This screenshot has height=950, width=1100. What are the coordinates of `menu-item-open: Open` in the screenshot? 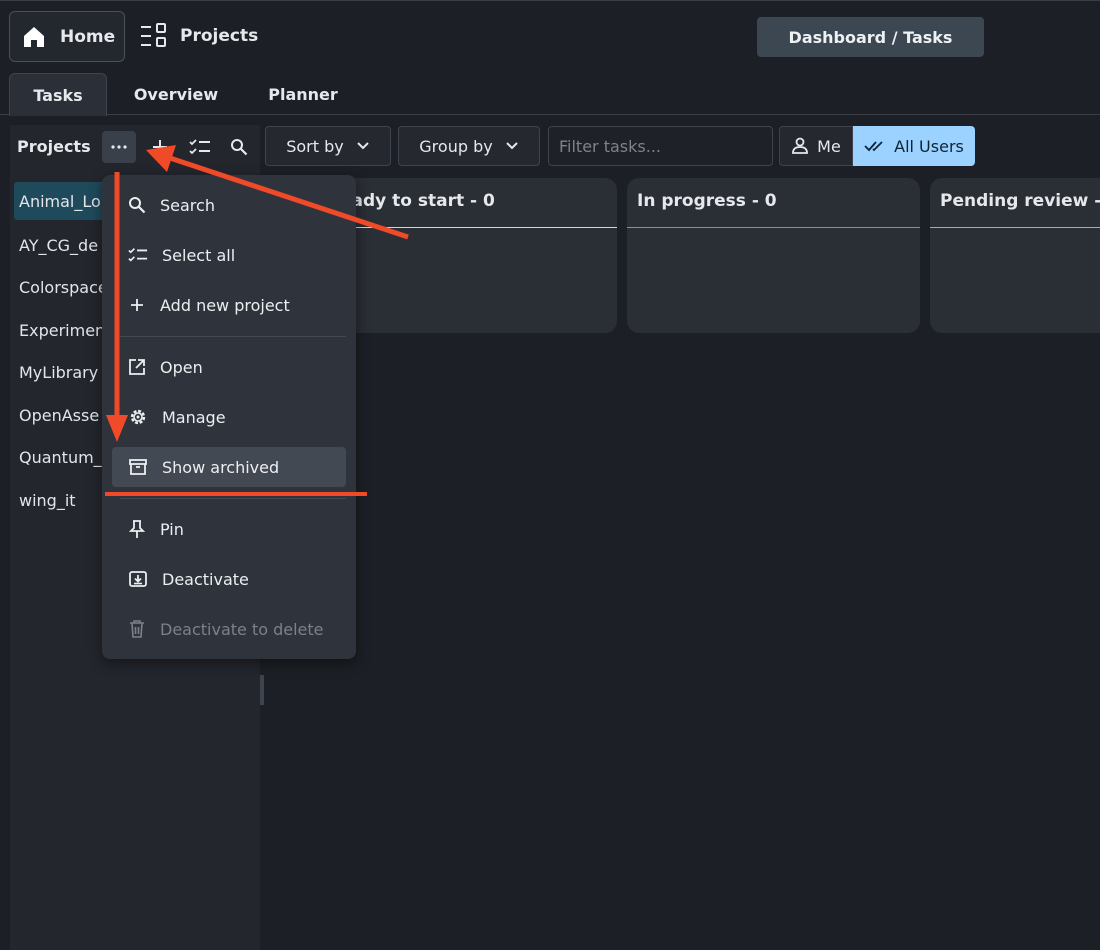 It's located at (229, 367).